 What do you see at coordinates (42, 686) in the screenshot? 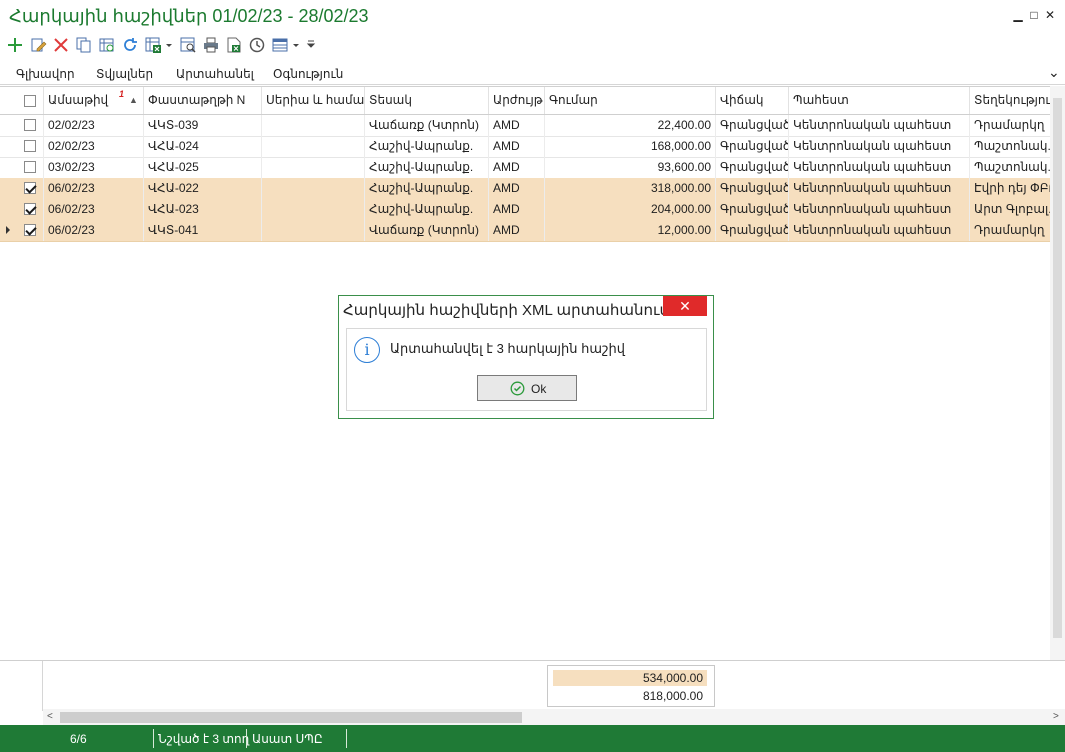
I see `footer-divider` at bounding box center [42, 686].